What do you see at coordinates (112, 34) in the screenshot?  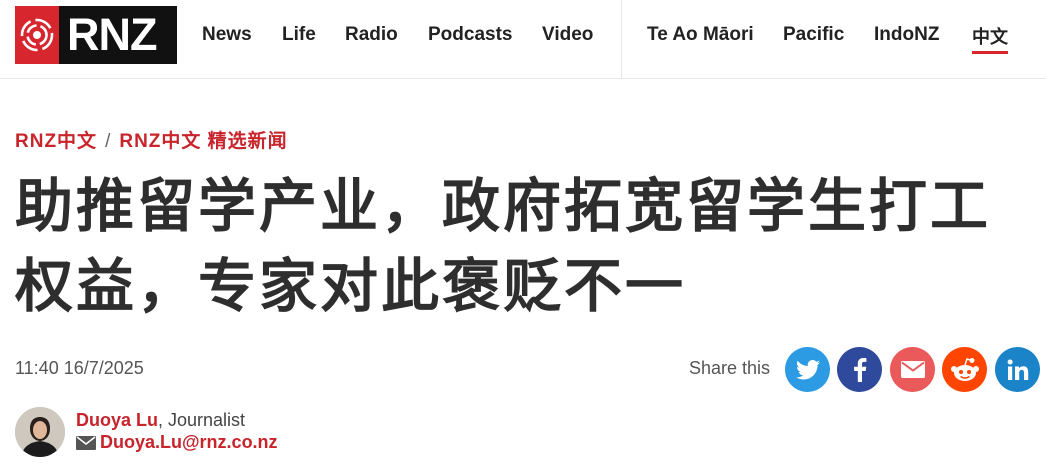 I see `logo-text: RNZ` at bounding box center [112, 34].